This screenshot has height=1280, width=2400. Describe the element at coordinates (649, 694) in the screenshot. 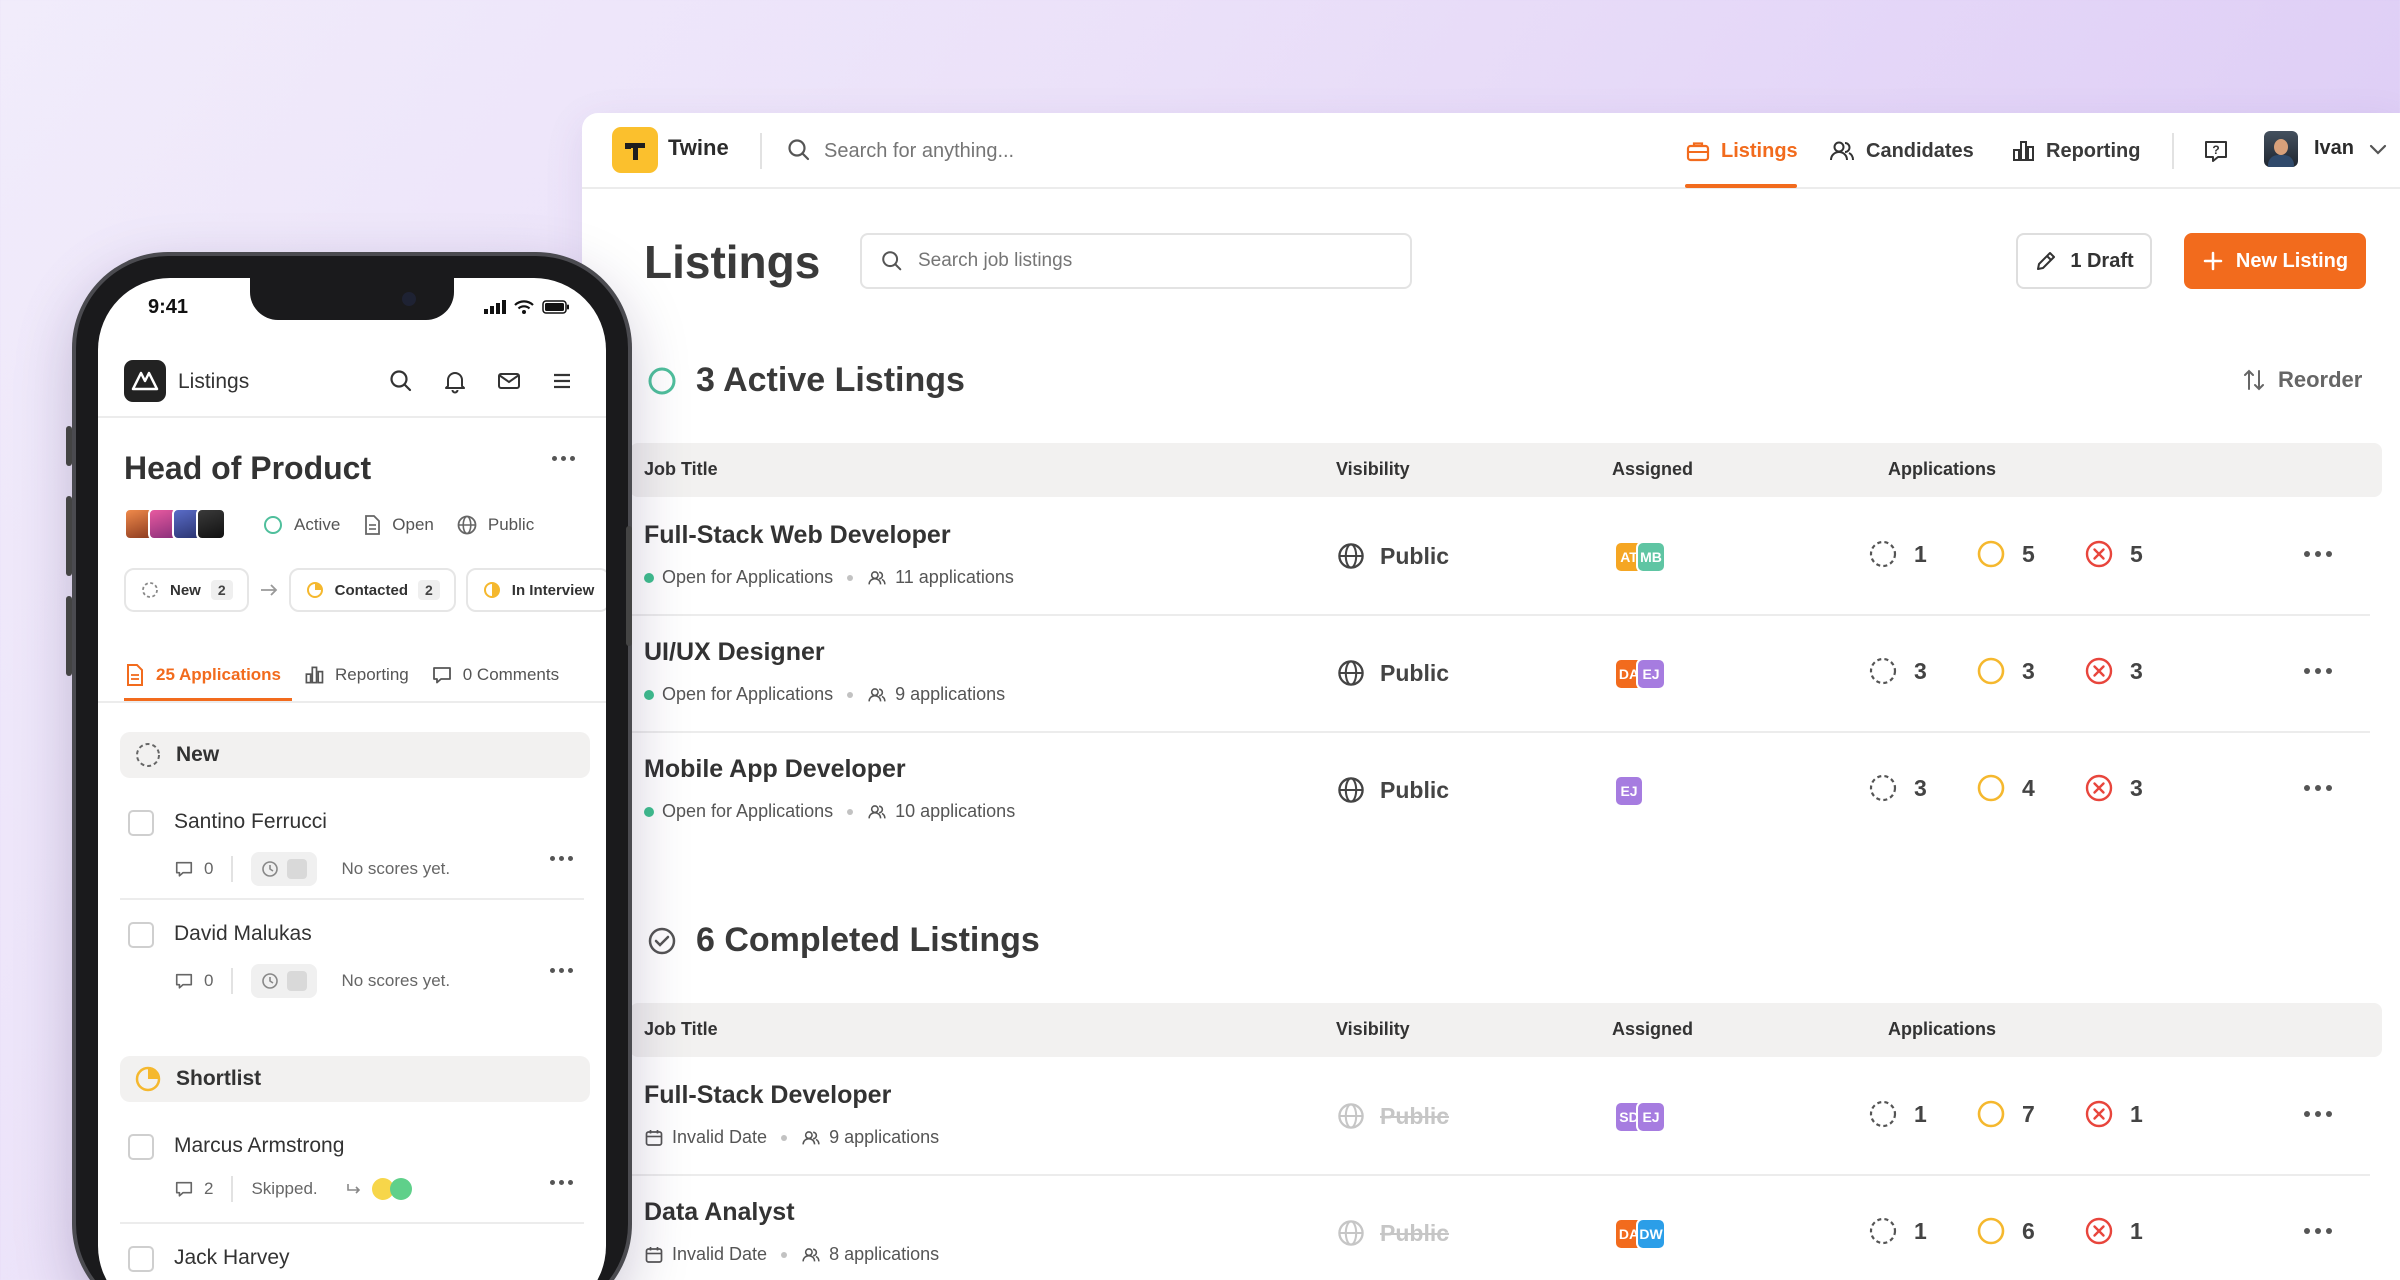

I see `status-dot` at that location.